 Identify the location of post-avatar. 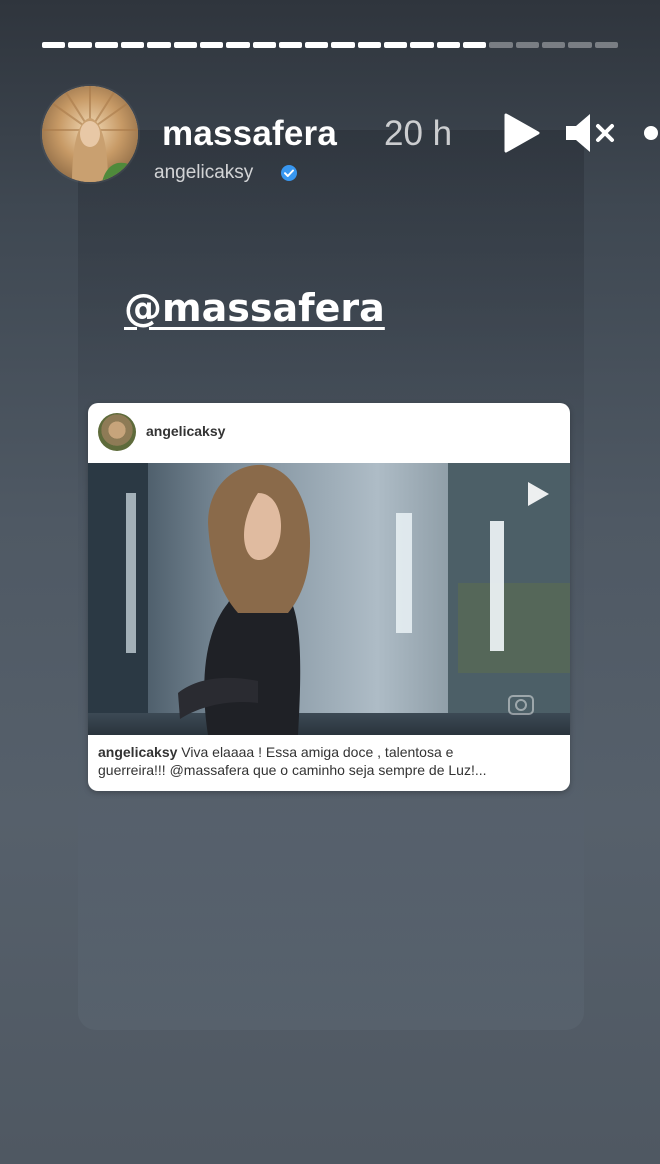
(117, 432).